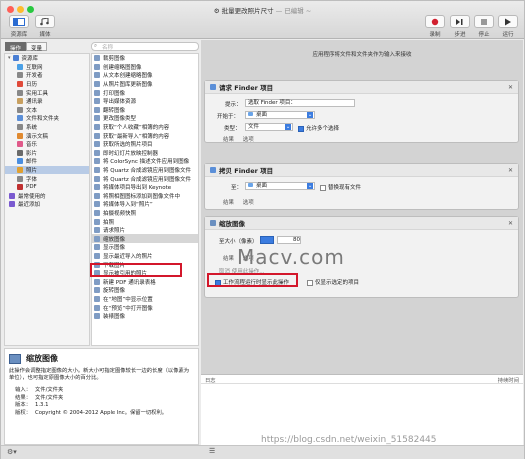  What do you see at coordinates (145, 127) in the screenshot?
I see `action-item: 获取“个人收藏”相簿的内容` at bounding box center [145, 127].